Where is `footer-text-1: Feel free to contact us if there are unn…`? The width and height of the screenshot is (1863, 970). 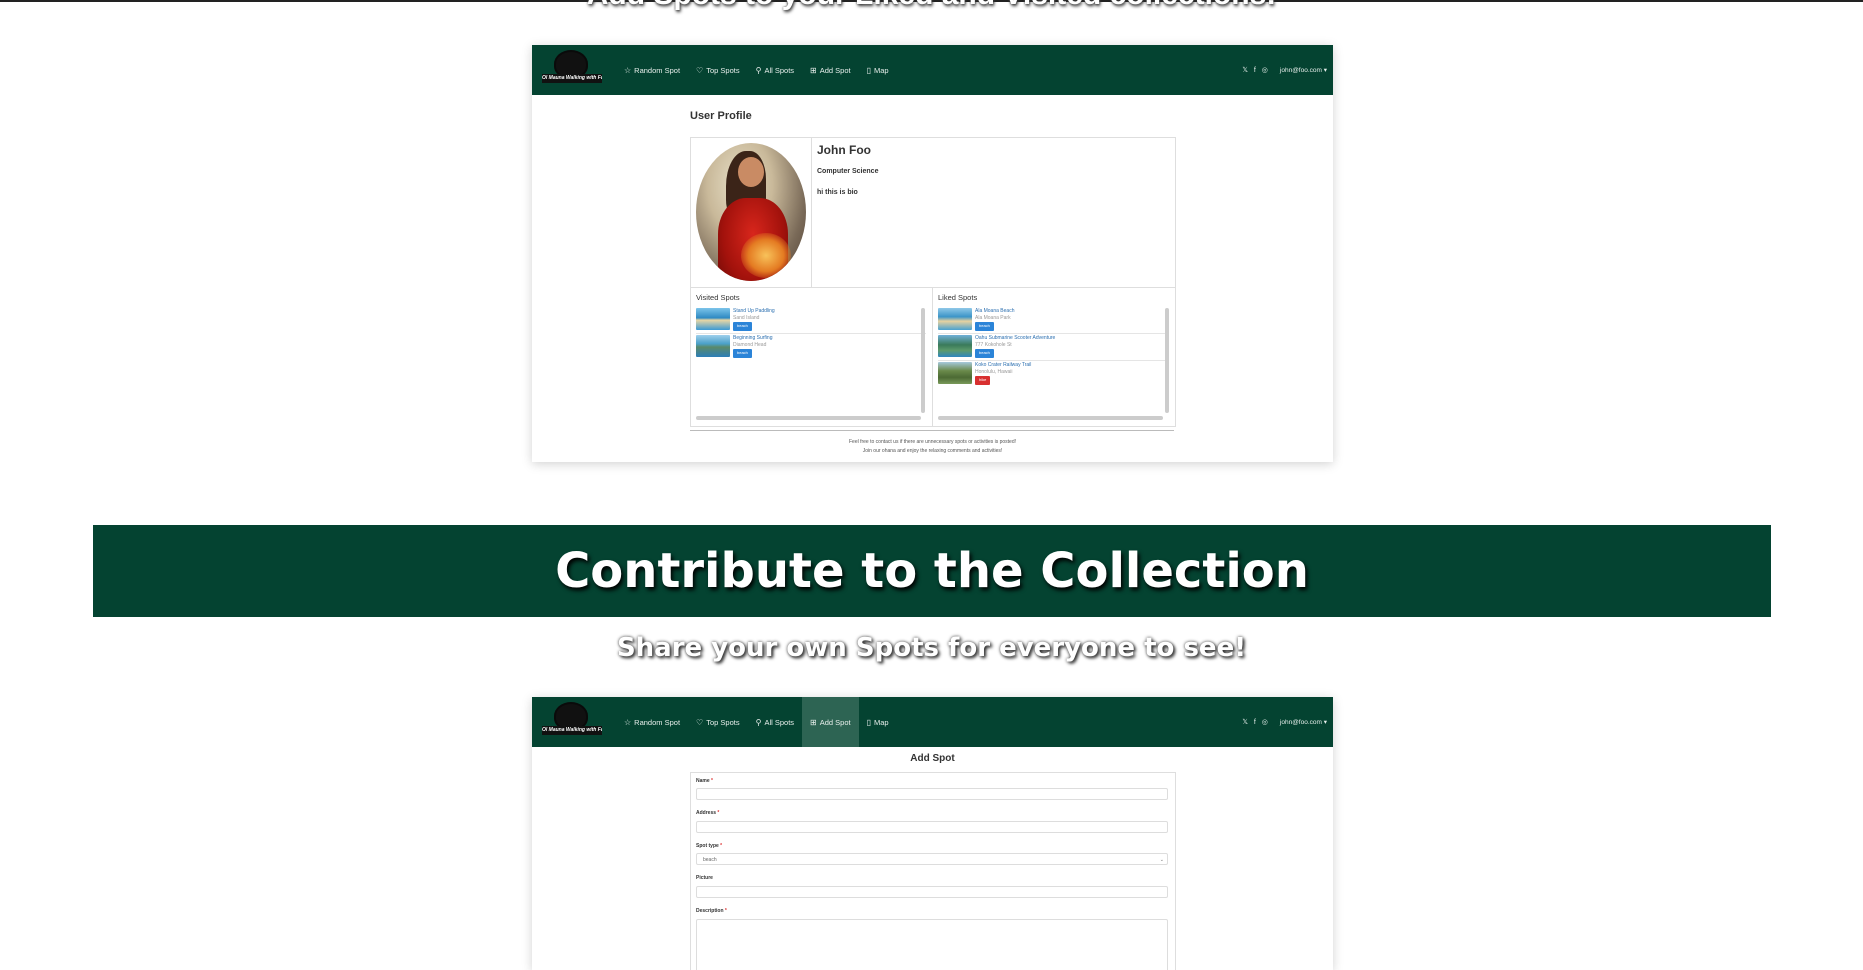
footer-text-1: Feel free to contact us if there are unn… is located at coordinates (932, 442).